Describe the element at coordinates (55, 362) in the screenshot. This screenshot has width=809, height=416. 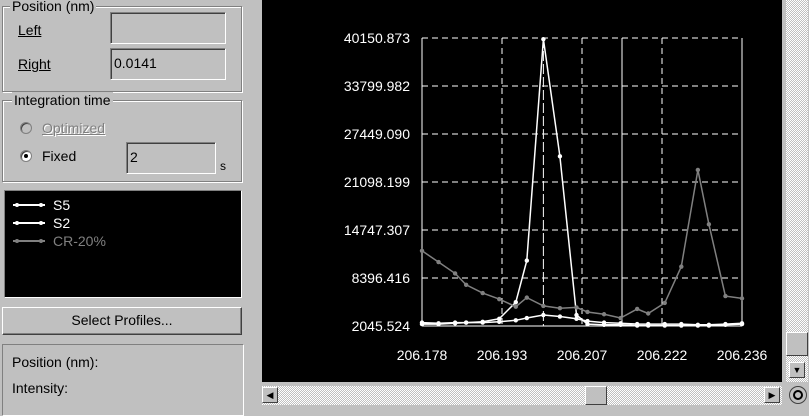
I see `position-readout-label: Position (nm):` at that location.